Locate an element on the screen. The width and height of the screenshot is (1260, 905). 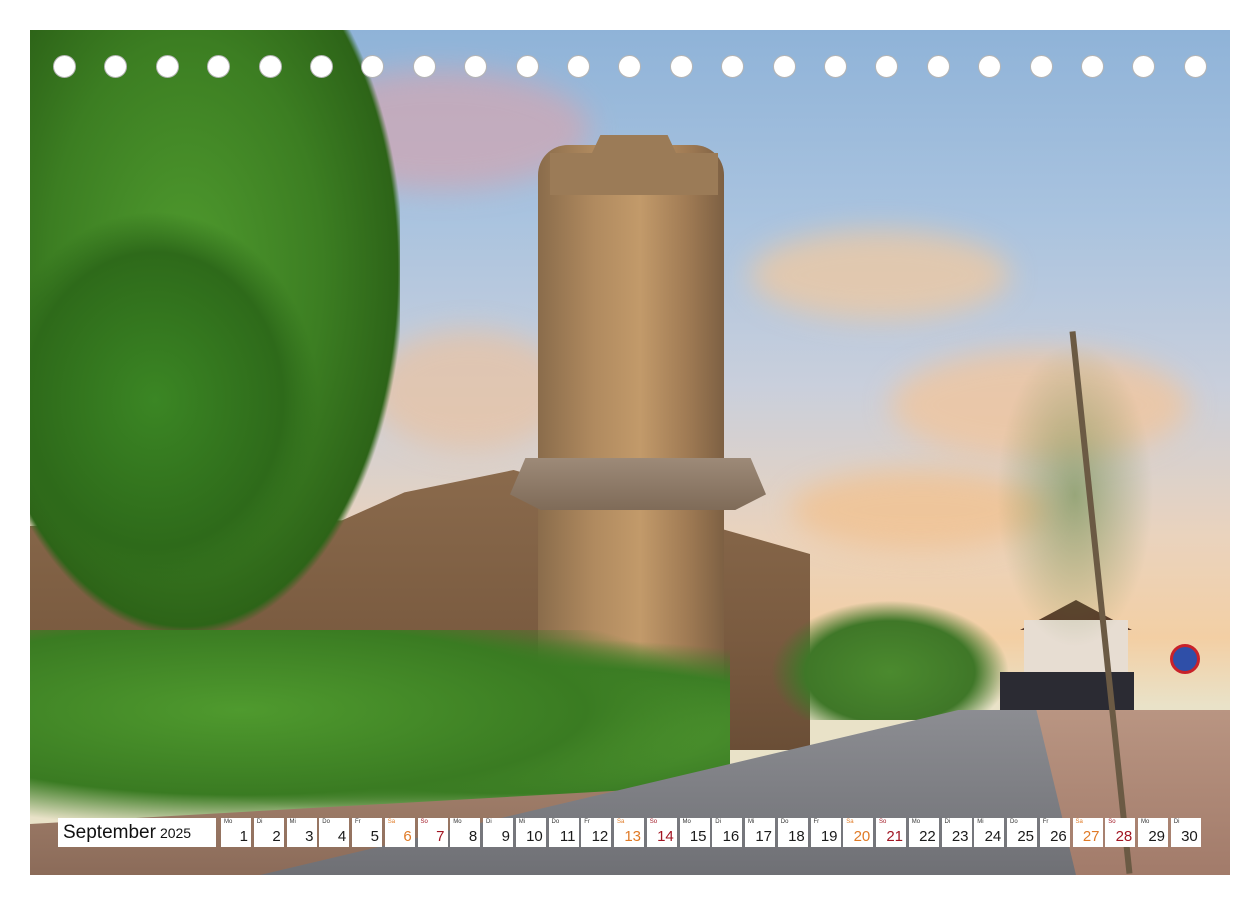
day-number: 9 is located at coordinates (505, 836).